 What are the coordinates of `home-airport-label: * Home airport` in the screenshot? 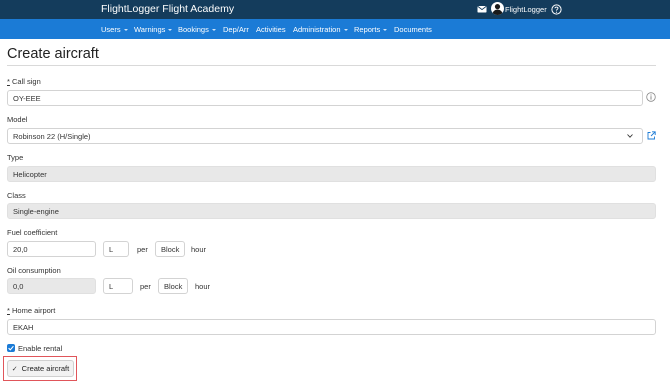 It's located at (31, 310).